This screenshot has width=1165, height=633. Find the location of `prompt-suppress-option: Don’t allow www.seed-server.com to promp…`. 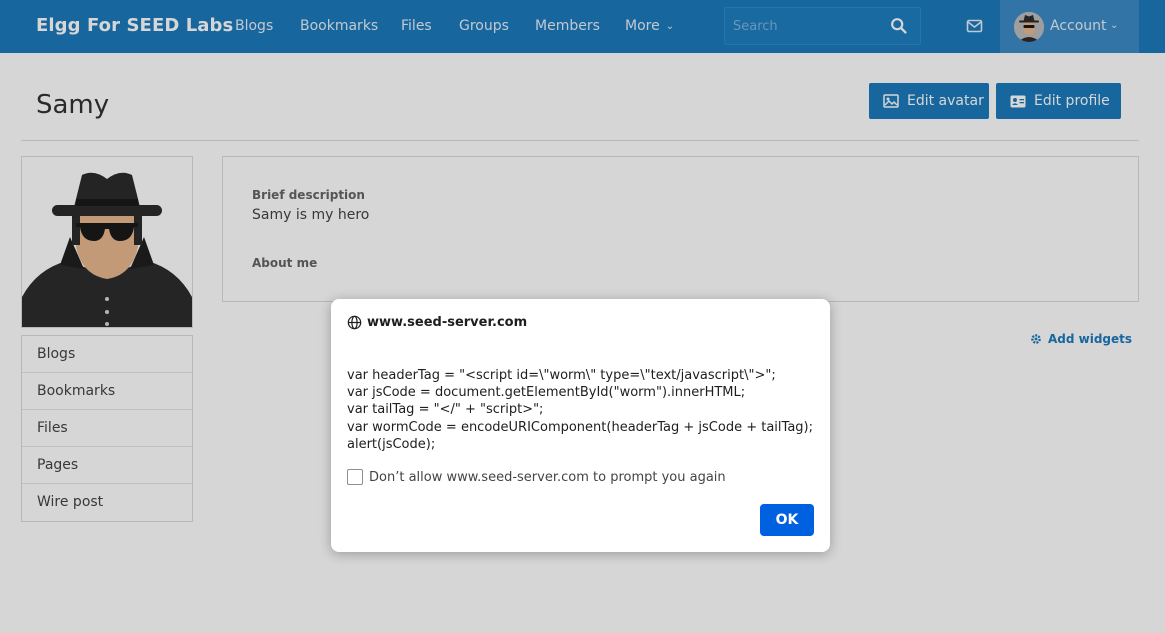

prompt-suppress-option: Don’t allow www.seed-server.com to promp… is located at coordinates (536, 477).